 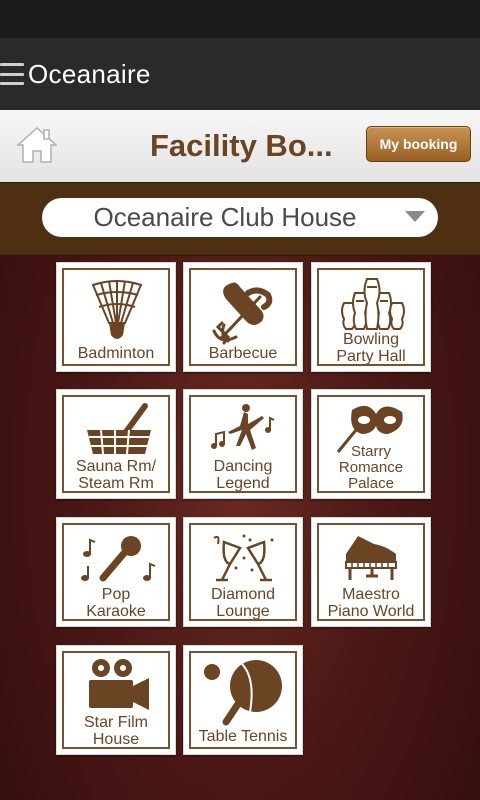 What do you see at coordinates (116, 700) in the screenshot?
I see `facility-tile-film: Star Film House` at bounding box center [116, 700].